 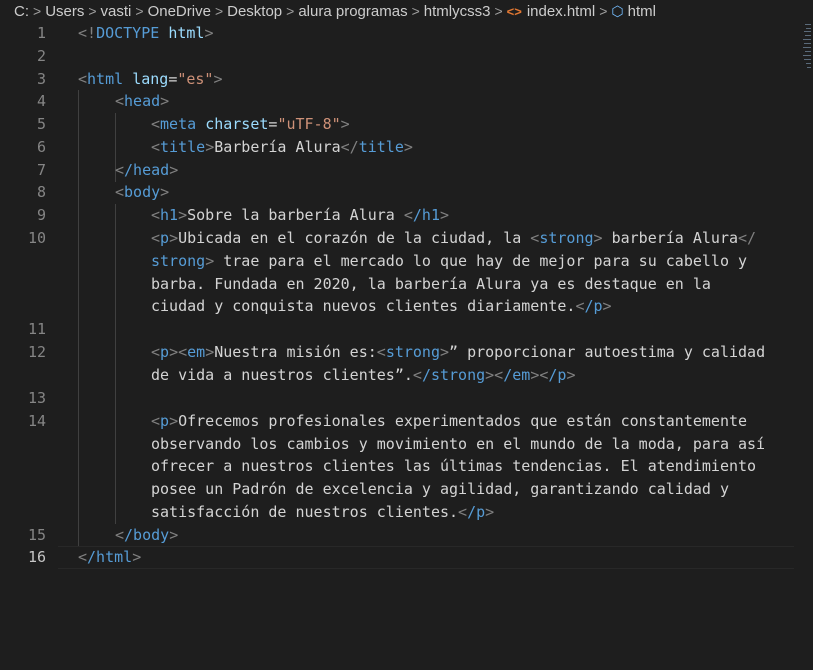 I want to click on breadcrumb-desktop: Desktop, so click(x=254, y=11).